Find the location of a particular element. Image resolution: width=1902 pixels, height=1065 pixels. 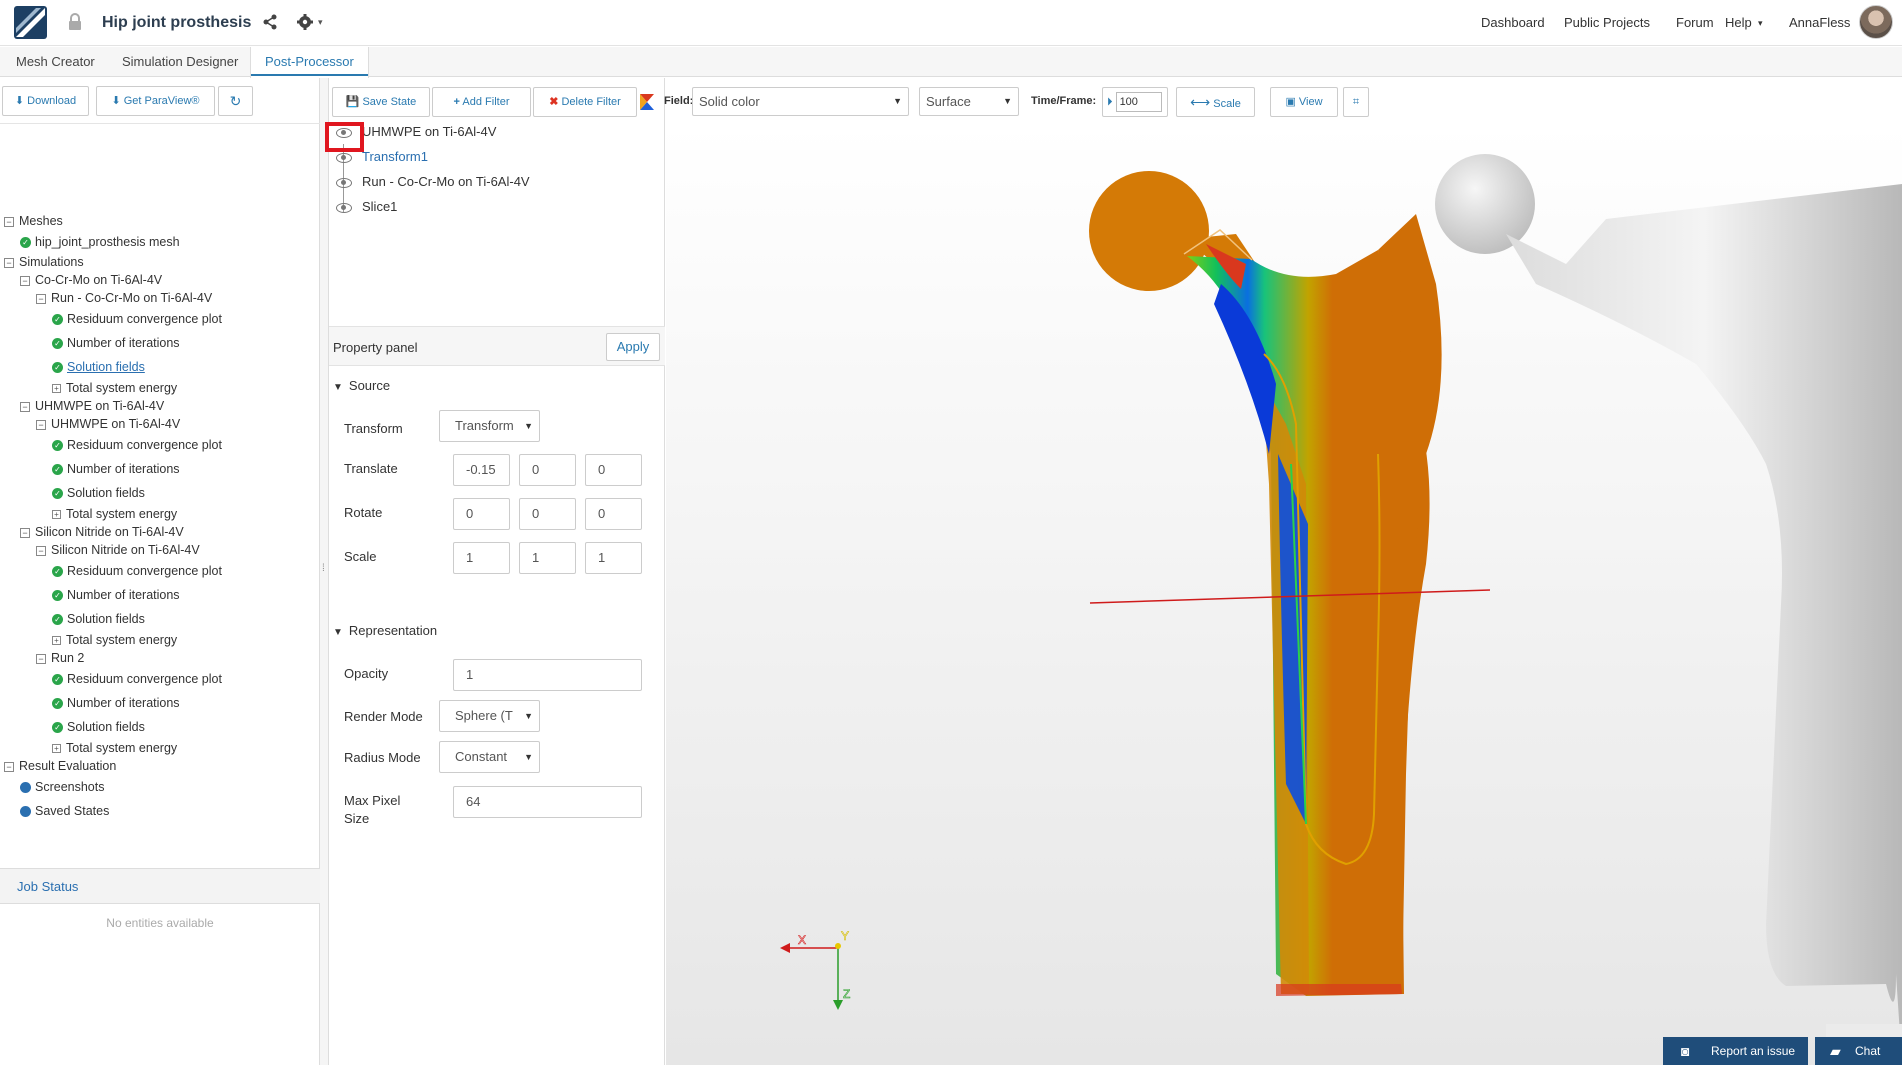

tree-run: − Run 2 is located at coordinates (60, 660).